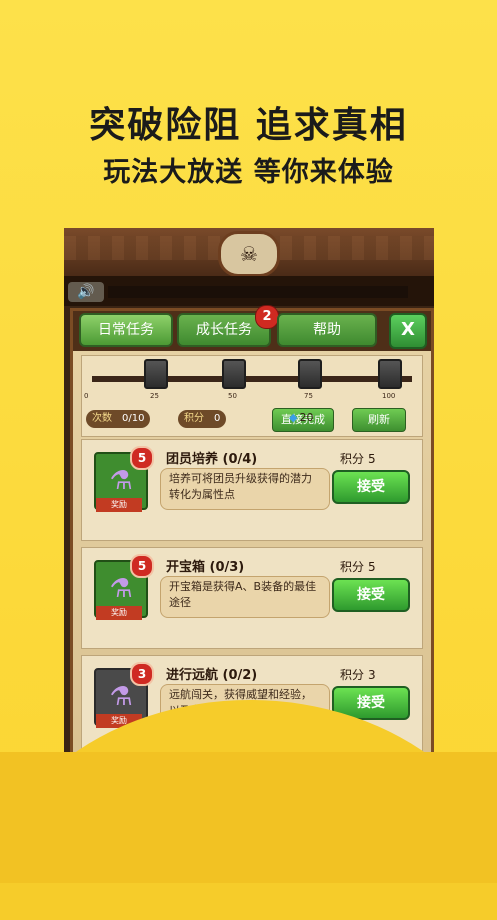 The height and width of the screenshot is (920, 497). What do you see at coordinates (133, 418) in the screenshot?
I see `count-value: 0/10` at bounding box center [133, 418].